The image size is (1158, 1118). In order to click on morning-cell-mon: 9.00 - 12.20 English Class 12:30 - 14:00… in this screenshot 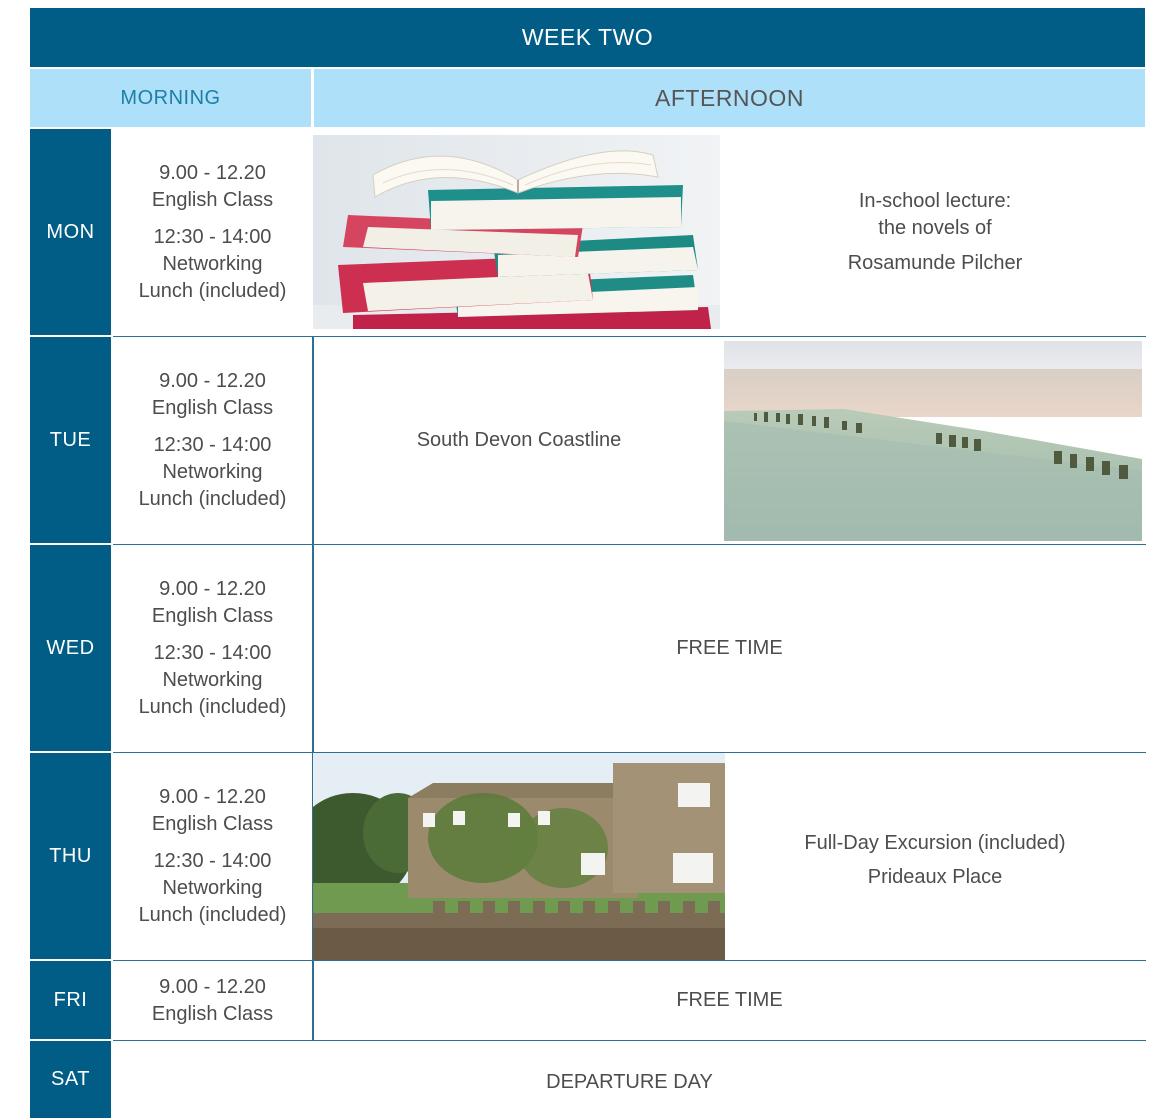, I will do `click(212, 232)`.